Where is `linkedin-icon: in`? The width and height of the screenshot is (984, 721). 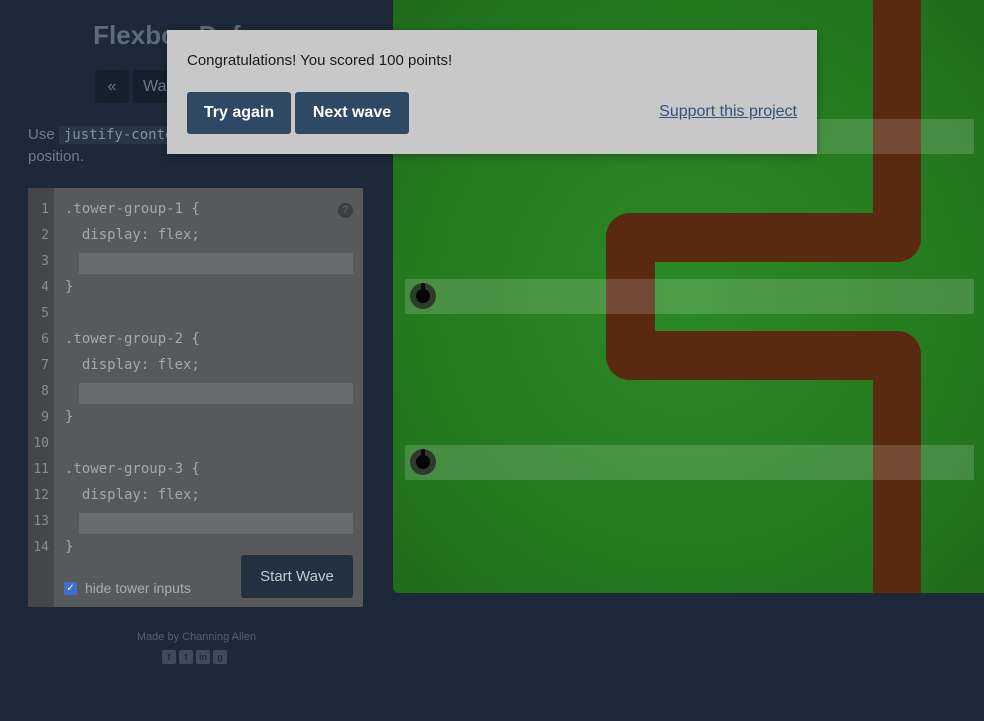
linkedin-icon: in is located at coordinates (203, 657).